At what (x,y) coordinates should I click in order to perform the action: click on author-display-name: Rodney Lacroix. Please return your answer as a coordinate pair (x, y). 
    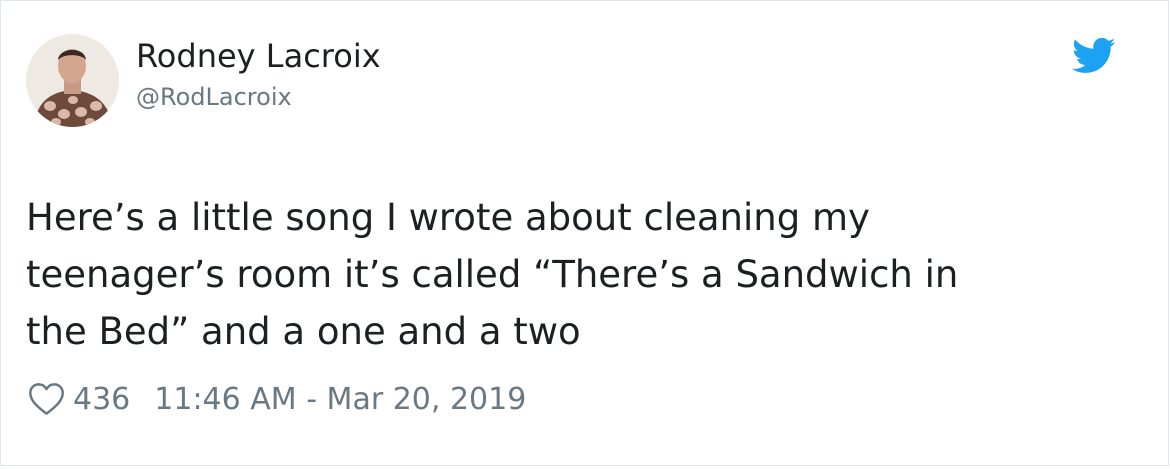
    Looking at the image, I should click on (258, 56).